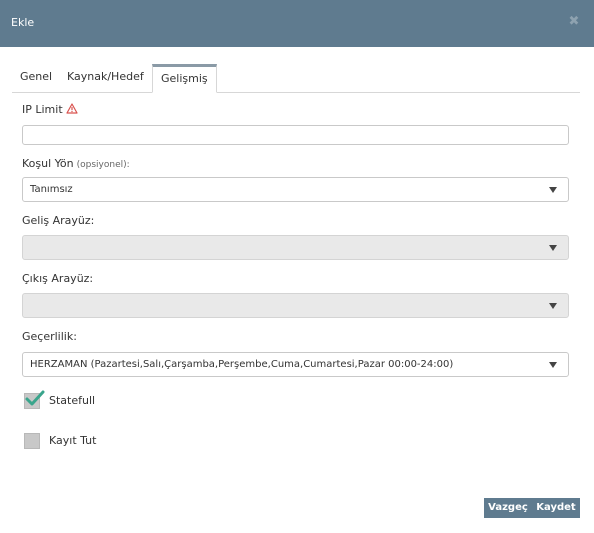 Image resolution: width=594 pixels, height=533 pixels. I want to click on kosul-yon-label: Koşul Yön (opsiyonel):, so click(76, 163).